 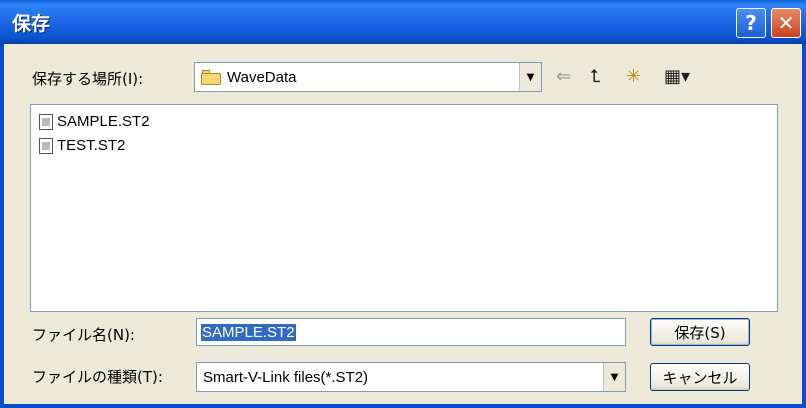 I want to click on filetype-select: Smart-V-Link files(*.ST2) ▼, so click(x=411, y=377).